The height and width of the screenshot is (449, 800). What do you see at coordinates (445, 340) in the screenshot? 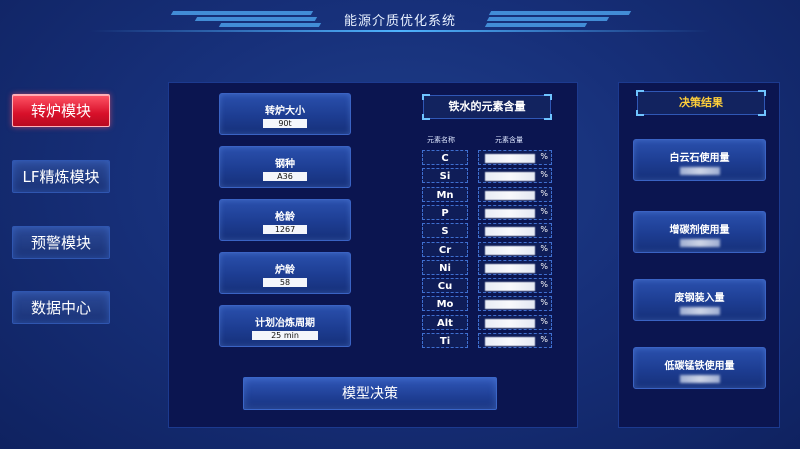
I see `element-name: Ti` at bounding box center [445, 340].